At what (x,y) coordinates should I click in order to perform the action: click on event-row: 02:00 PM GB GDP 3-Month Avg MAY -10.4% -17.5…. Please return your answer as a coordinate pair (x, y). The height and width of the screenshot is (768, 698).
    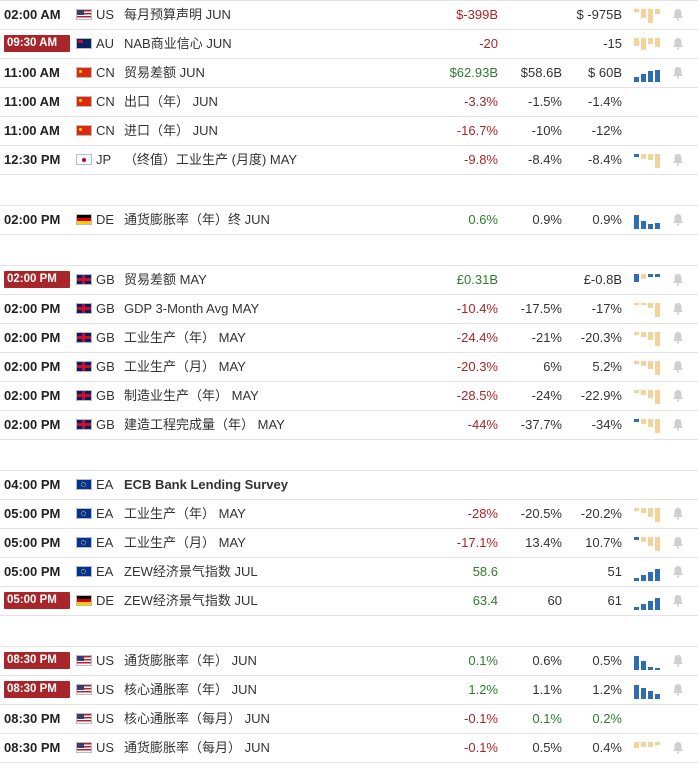
    Looking at the image, I should click on (349, 309).